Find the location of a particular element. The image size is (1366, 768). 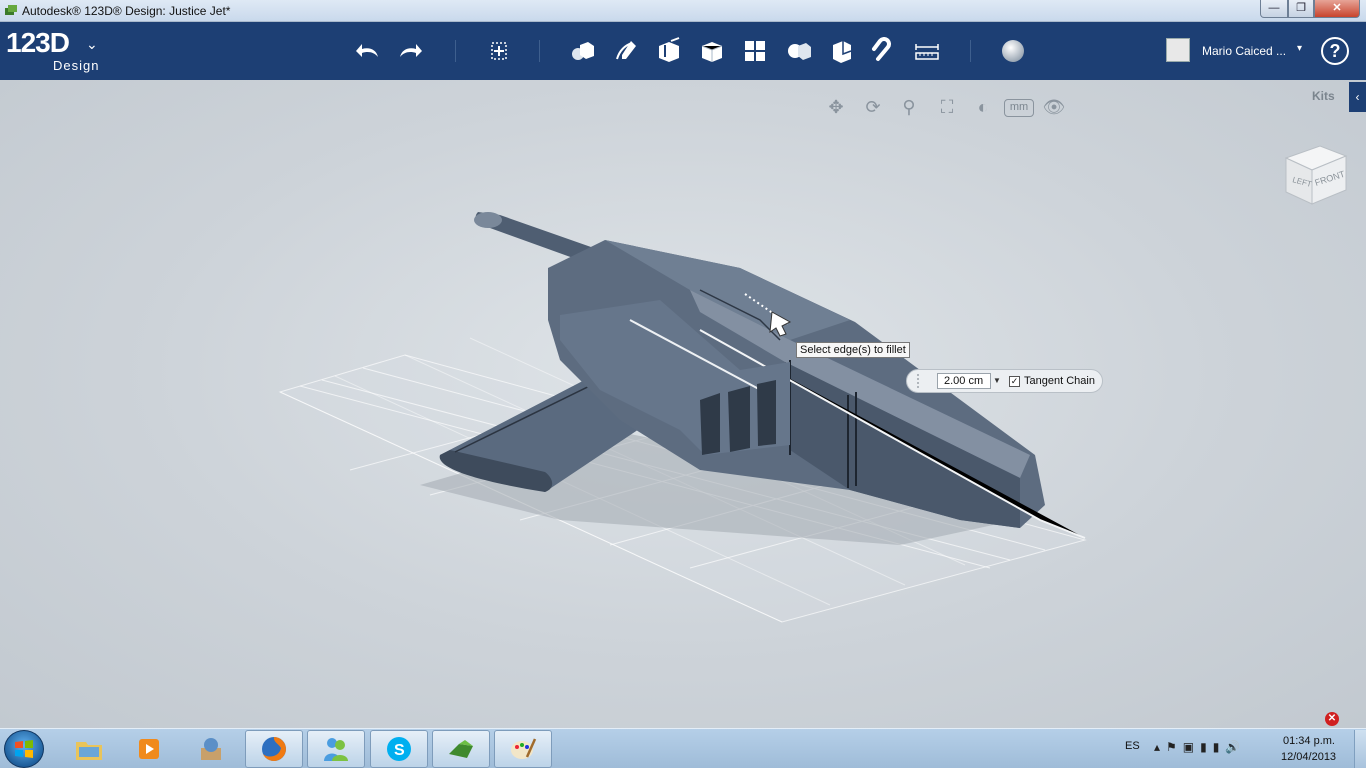

logo-subtitle: Design is located at coordinates (76, 65).